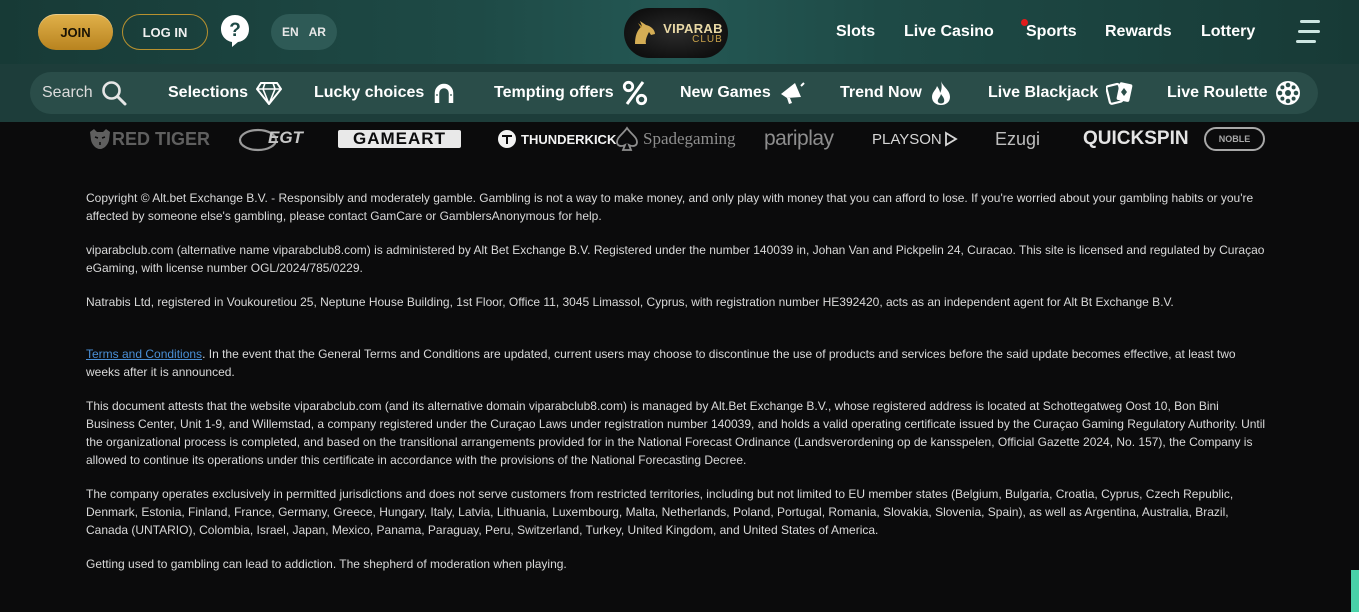  What do you see at coordinates (290, 32) in the screenshot?
I see `language-en: EN` at bounding box center [290, 32].